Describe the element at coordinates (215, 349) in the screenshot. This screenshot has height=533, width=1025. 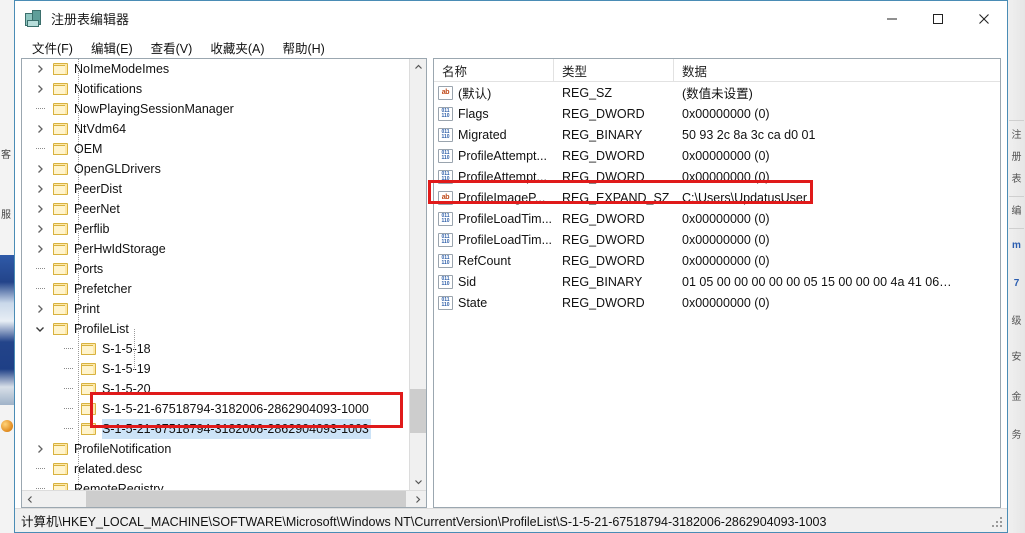
I see `tree-item-s-1-5-18: S-1-5-18` at that location.